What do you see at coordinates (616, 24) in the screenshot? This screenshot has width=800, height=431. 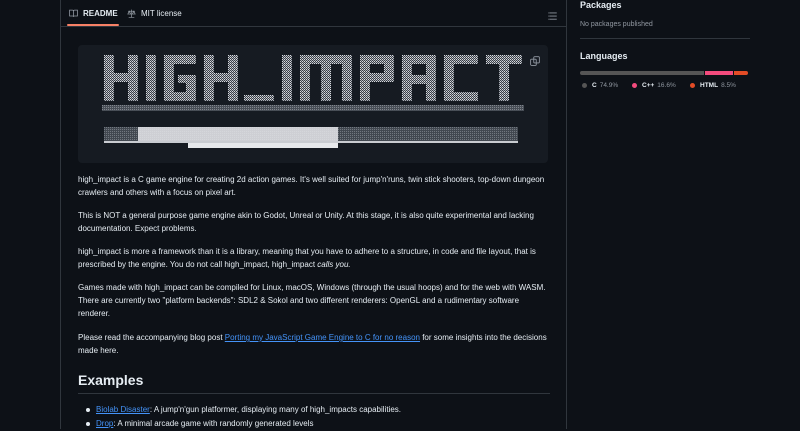 I see `packages-text: No packages published` at bounding box center [616, 24].